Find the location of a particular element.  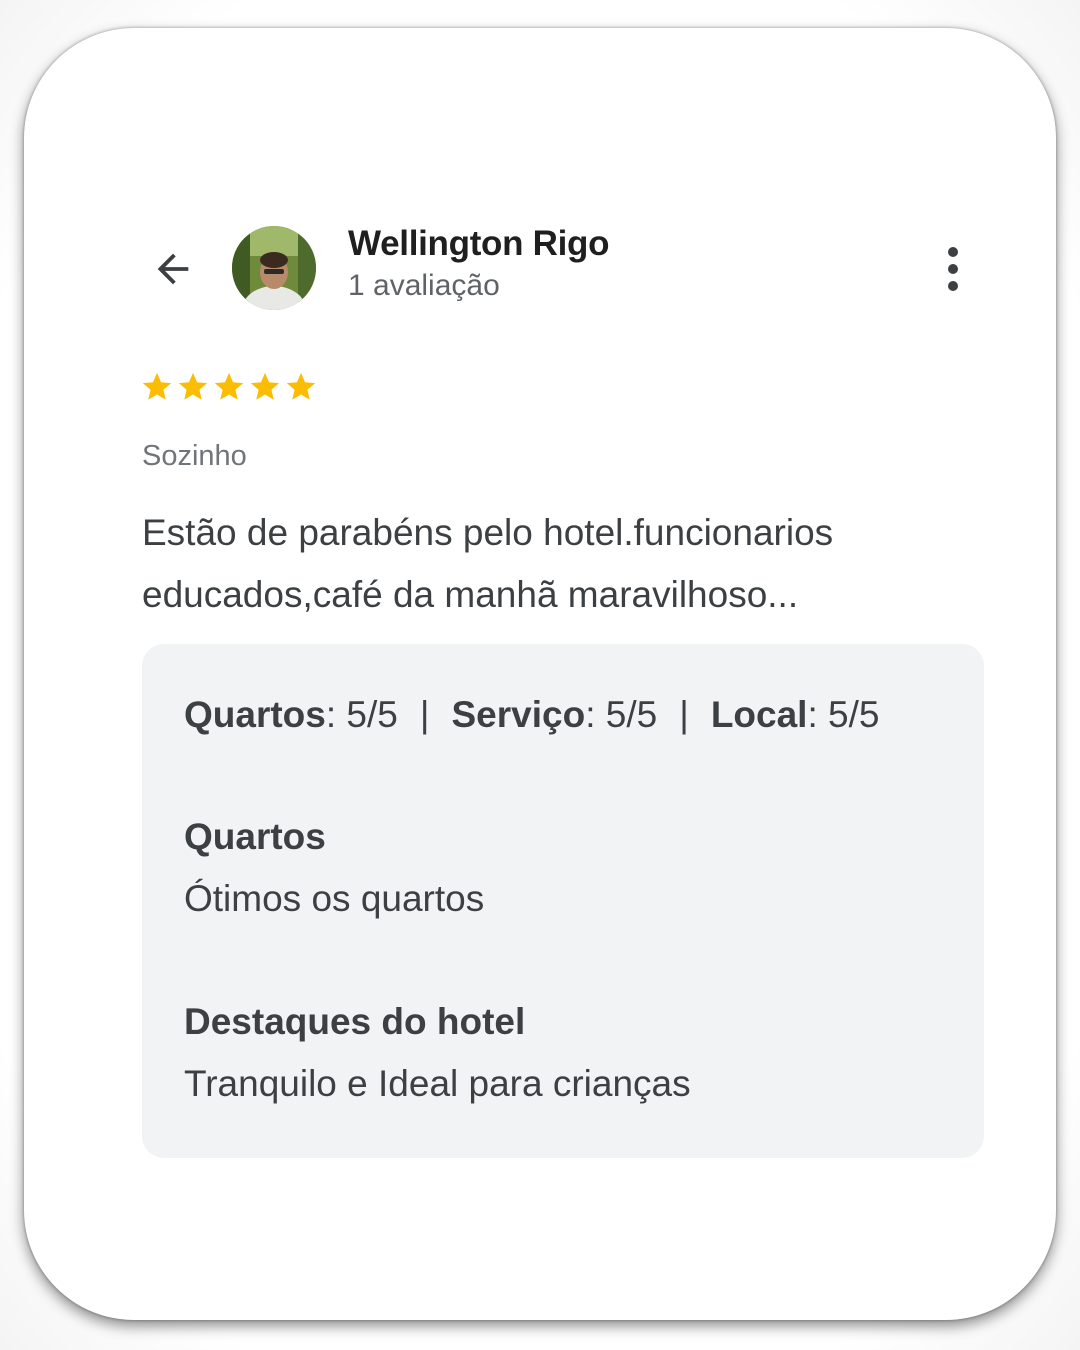

rating-value-rooms: : 5/5 is located at coordinates (361, 714).